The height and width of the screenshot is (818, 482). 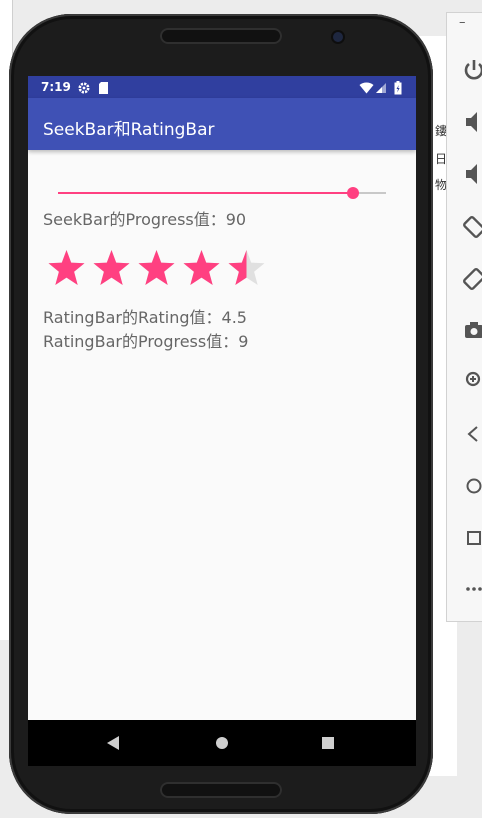 I want to click on rotate-right-icon, so click(x=472, y=278).